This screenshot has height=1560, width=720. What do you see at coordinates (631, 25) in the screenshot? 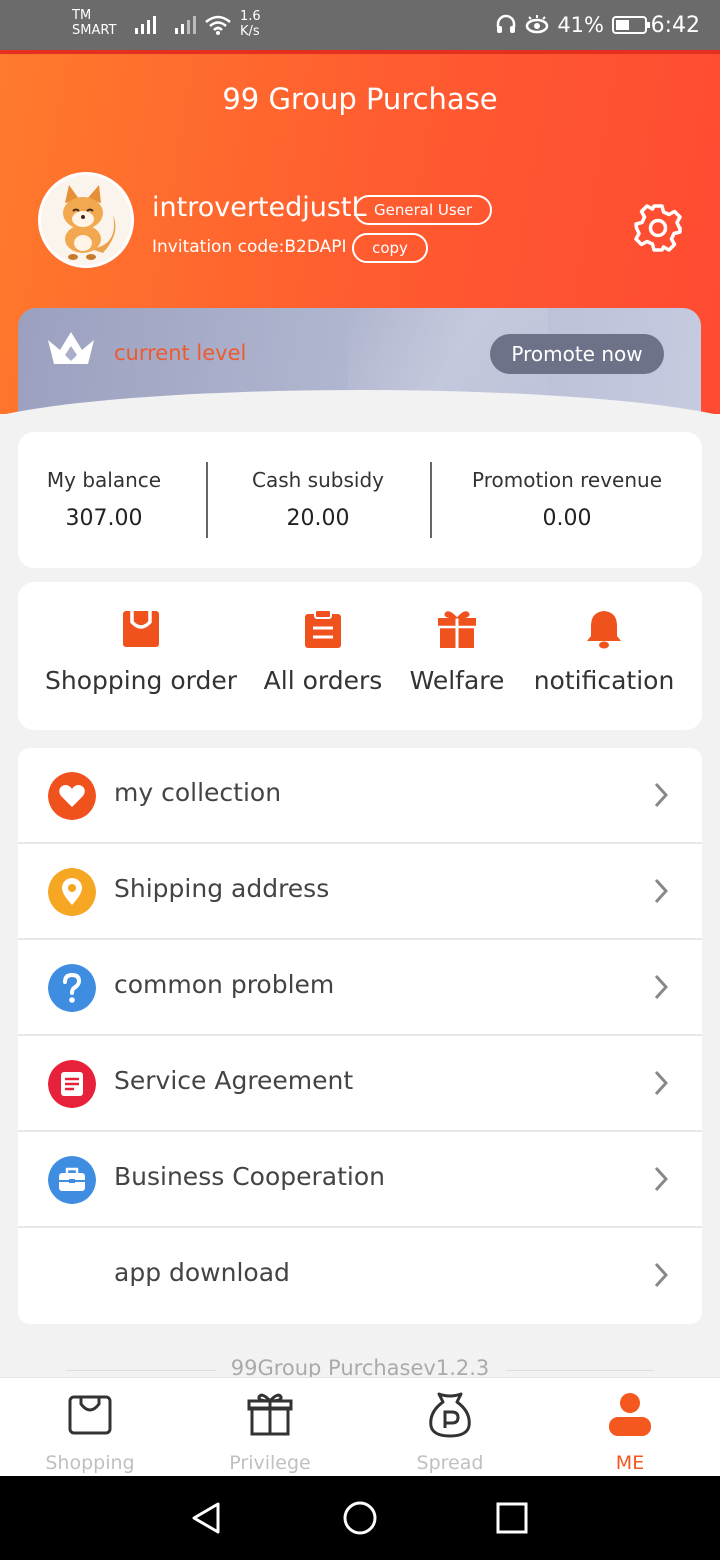
I see `battery-icon` at bounding box center [631, 25].